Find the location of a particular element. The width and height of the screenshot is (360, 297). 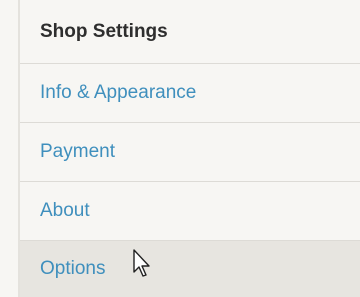

nav-item-label: Options is located at coordinates (73, 268).